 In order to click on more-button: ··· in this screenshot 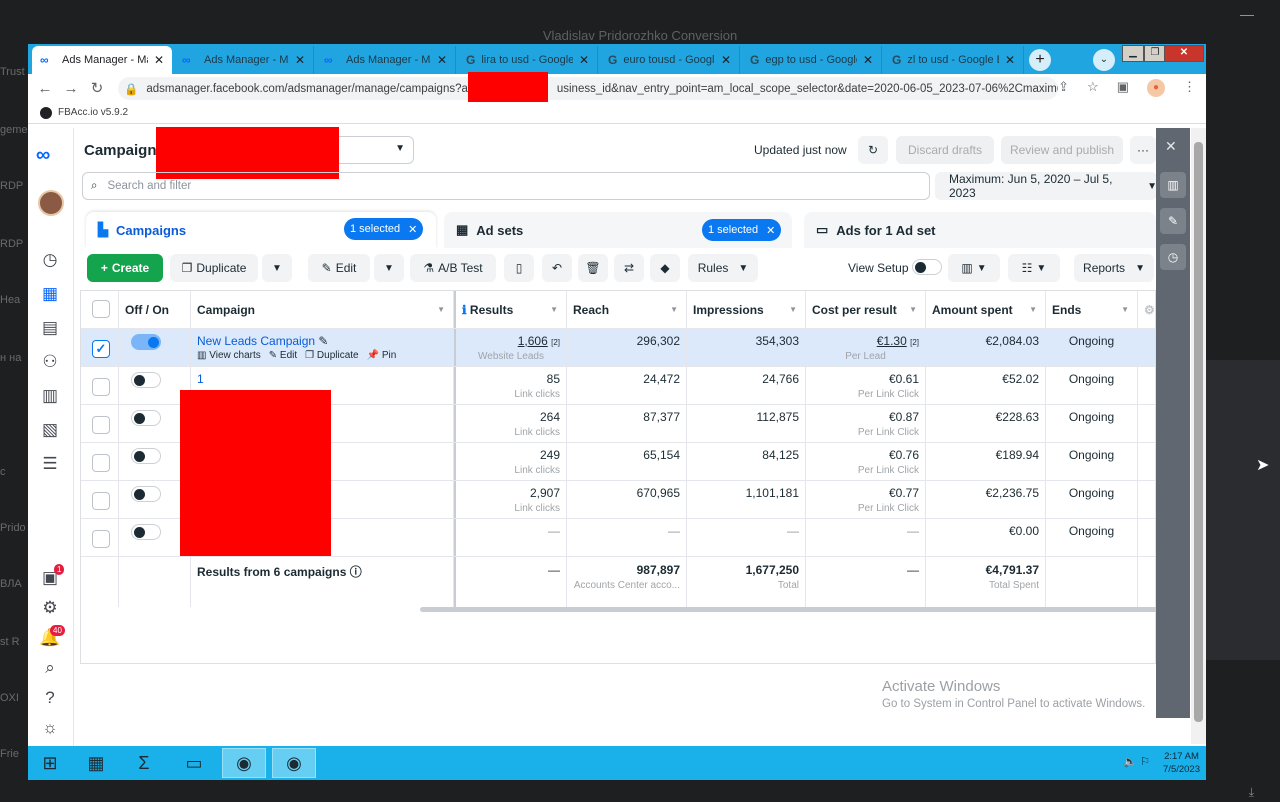, I will do `click(1143, 150)`.